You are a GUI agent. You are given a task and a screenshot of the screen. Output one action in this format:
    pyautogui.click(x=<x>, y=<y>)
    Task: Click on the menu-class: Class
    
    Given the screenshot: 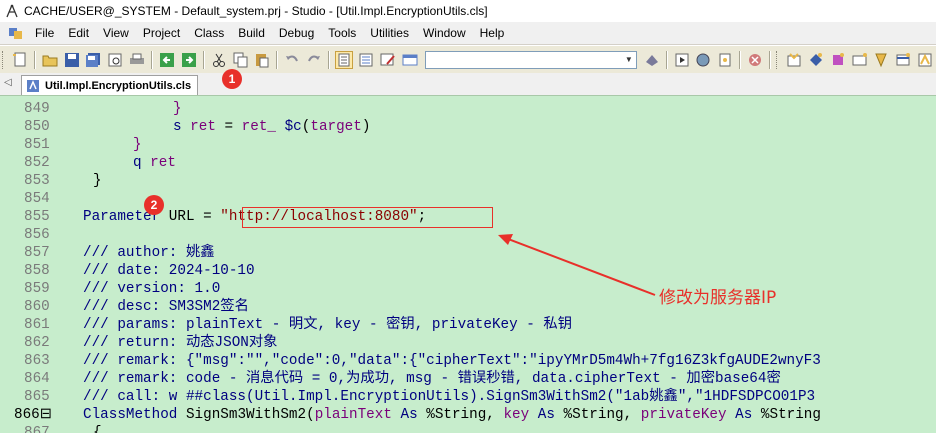 What is the action you would take?
    pyautogui.click(x=209, y=33)
    